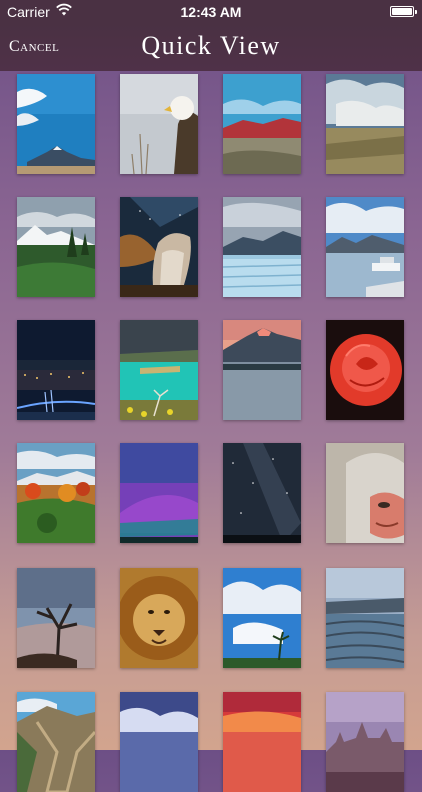 The width and height of the screenshot is (422, 792). Describe the element at coordinates (56, 493) in the screenshot. I see `thumb-autumn-forest` at that location.